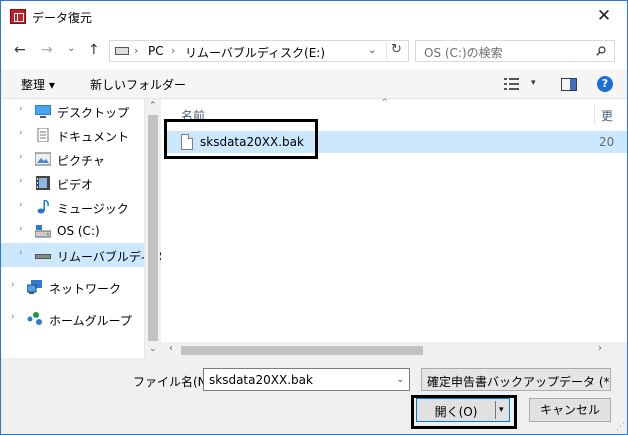 The image size is (628, 435). Describe the element at coordinates (18, 16) in the screenshot. I see `app-icon` at that location.